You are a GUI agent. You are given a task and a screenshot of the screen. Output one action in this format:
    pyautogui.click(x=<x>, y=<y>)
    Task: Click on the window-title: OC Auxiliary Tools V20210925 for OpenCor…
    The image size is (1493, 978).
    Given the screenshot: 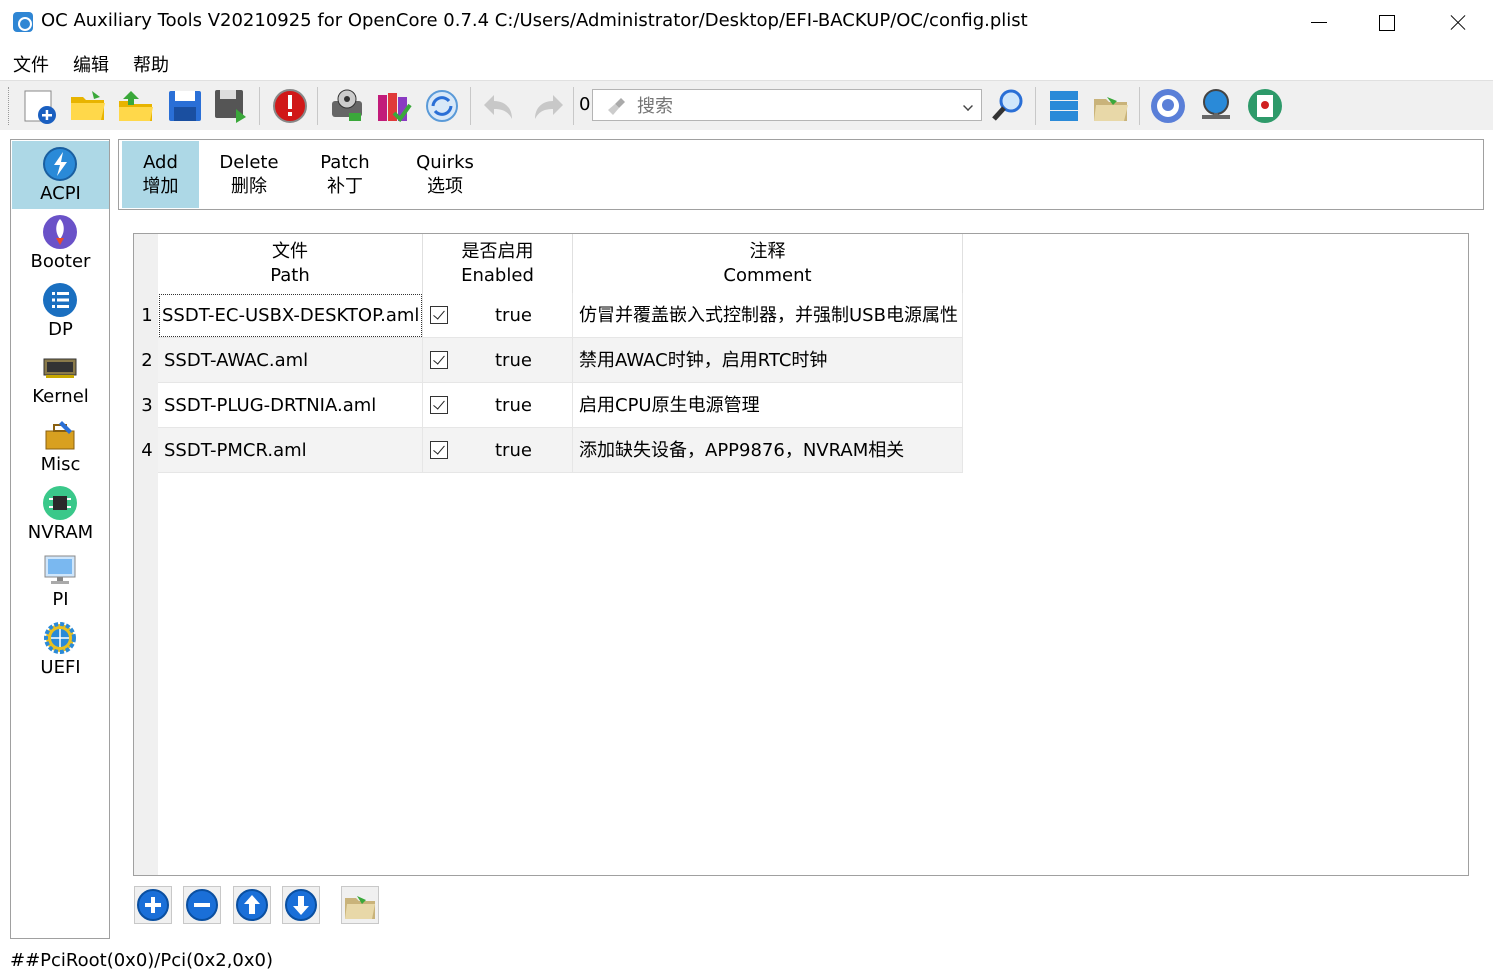 What is the action you would take?
    pyautogui.click(x=534, y=20)
    